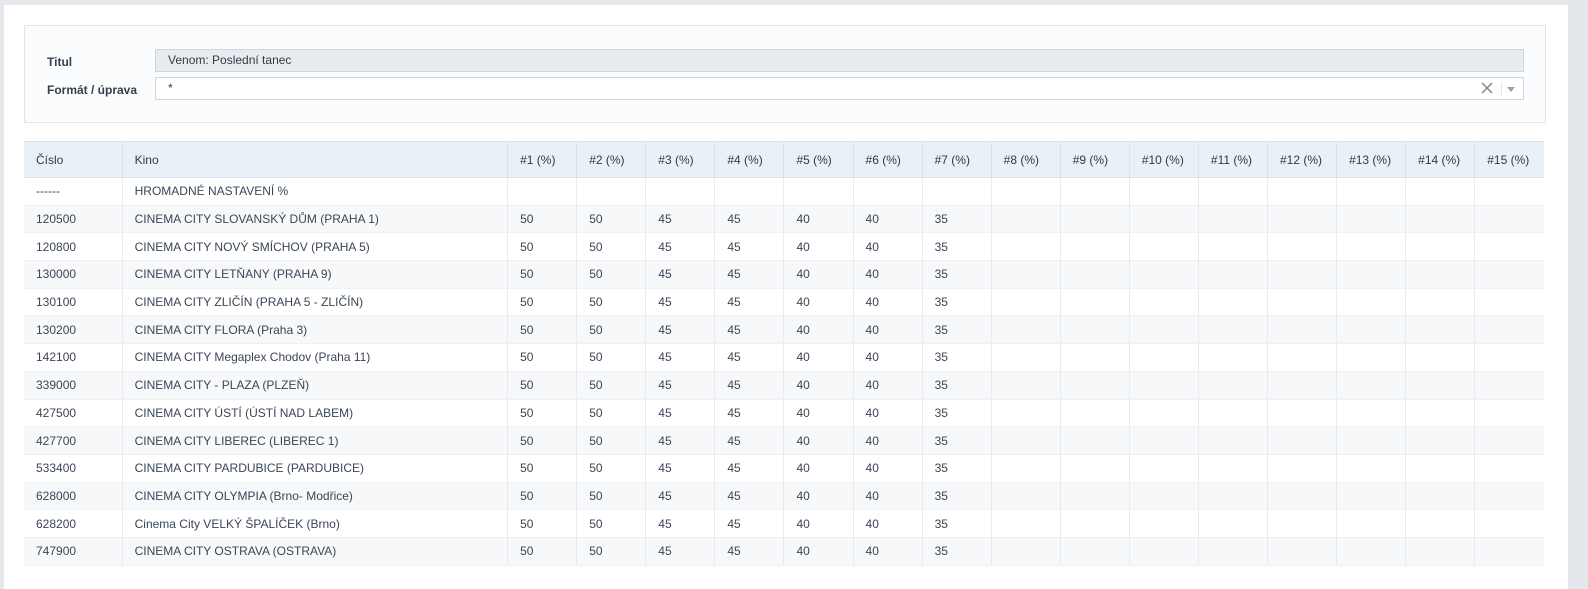 This screenshot has width=1588, height=589. I want to click on column-header: Kino, so click(315, 159).